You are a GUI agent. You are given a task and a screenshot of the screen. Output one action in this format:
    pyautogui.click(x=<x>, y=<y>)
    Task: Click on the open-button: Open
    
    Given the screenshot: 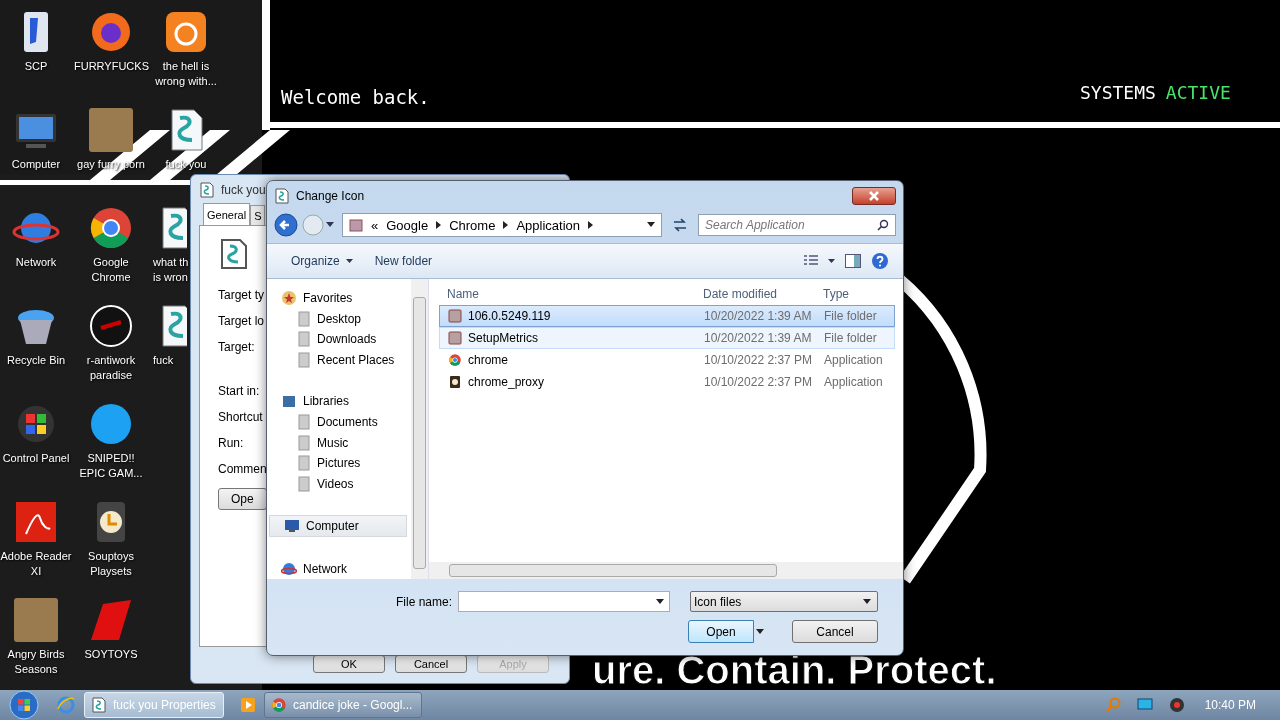 What is the action you would take?
    pyautogui.click(x=721, y=631)
    